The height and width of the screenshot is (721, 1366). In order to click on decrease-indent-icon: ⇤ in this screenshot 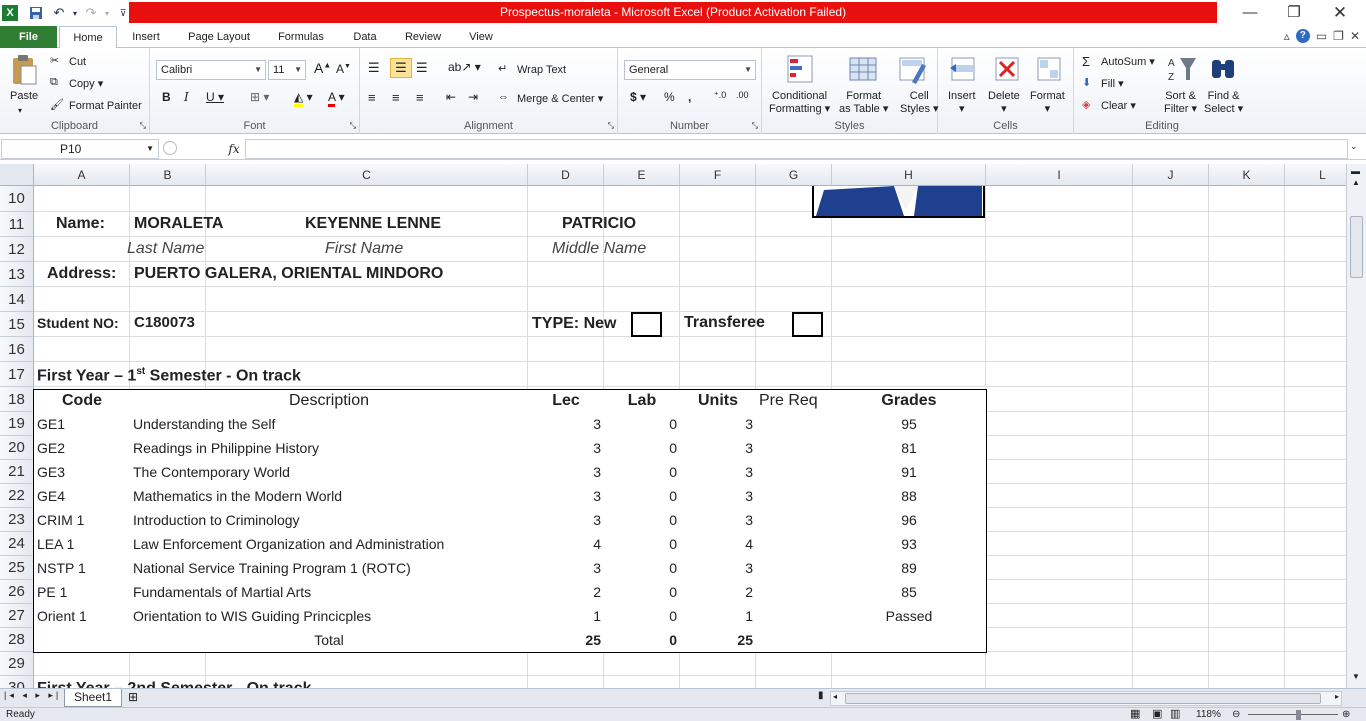, I will do `click(451, 97)`.